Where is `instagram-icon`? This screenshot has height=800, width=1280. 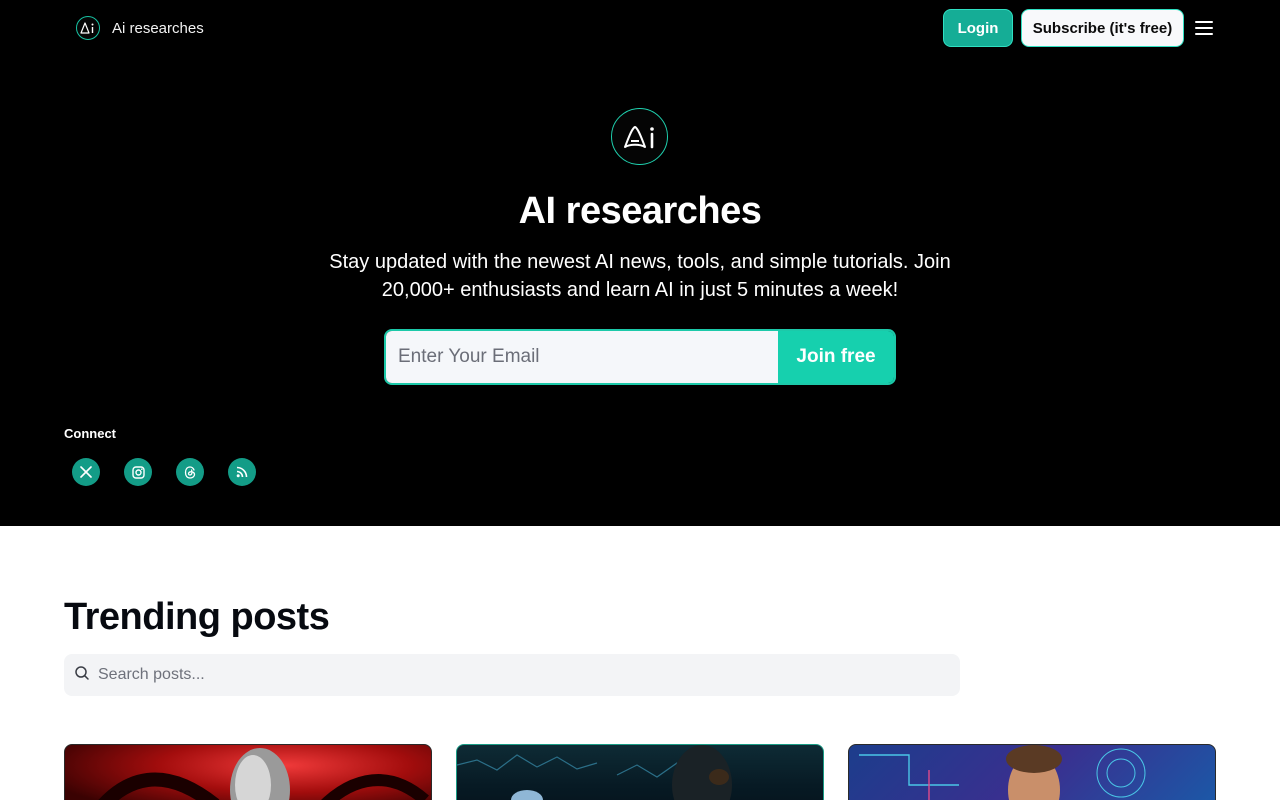
instagram-icon is located at coordinates (138, 472).